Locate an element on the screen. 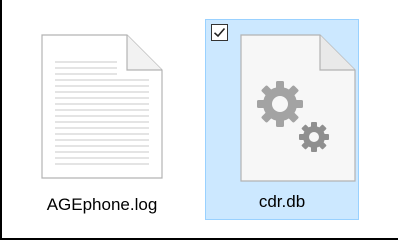 This screenshot has height=240, width=398. checkmark-icon is located at coordinates (219, 32).